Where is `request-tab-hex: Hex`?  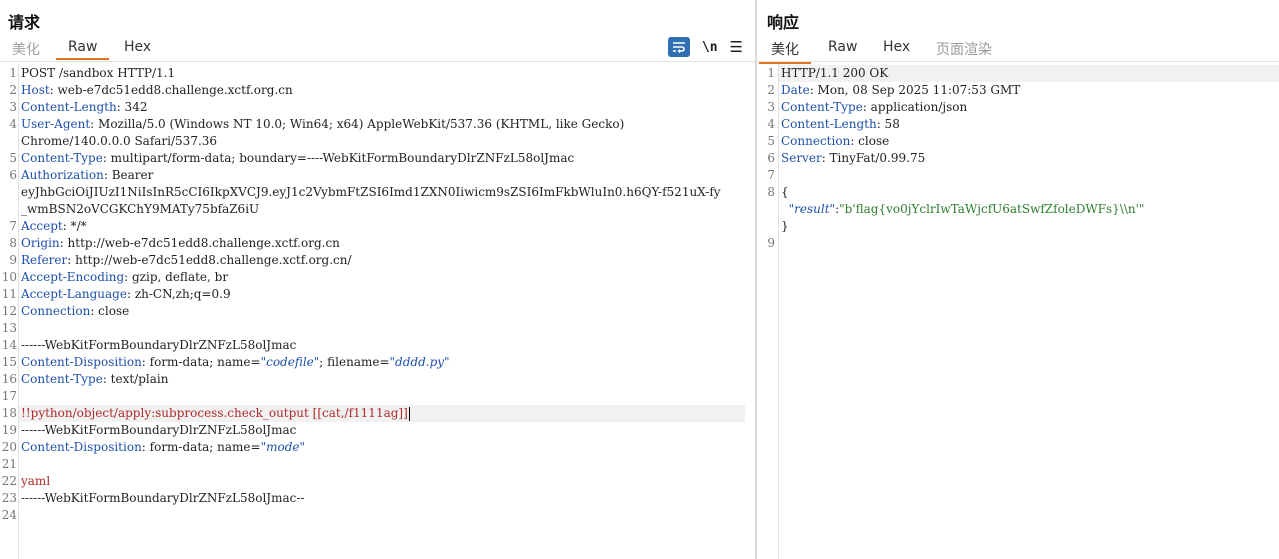
request-tab-hex: Hex is located at coordinates (137, 47).